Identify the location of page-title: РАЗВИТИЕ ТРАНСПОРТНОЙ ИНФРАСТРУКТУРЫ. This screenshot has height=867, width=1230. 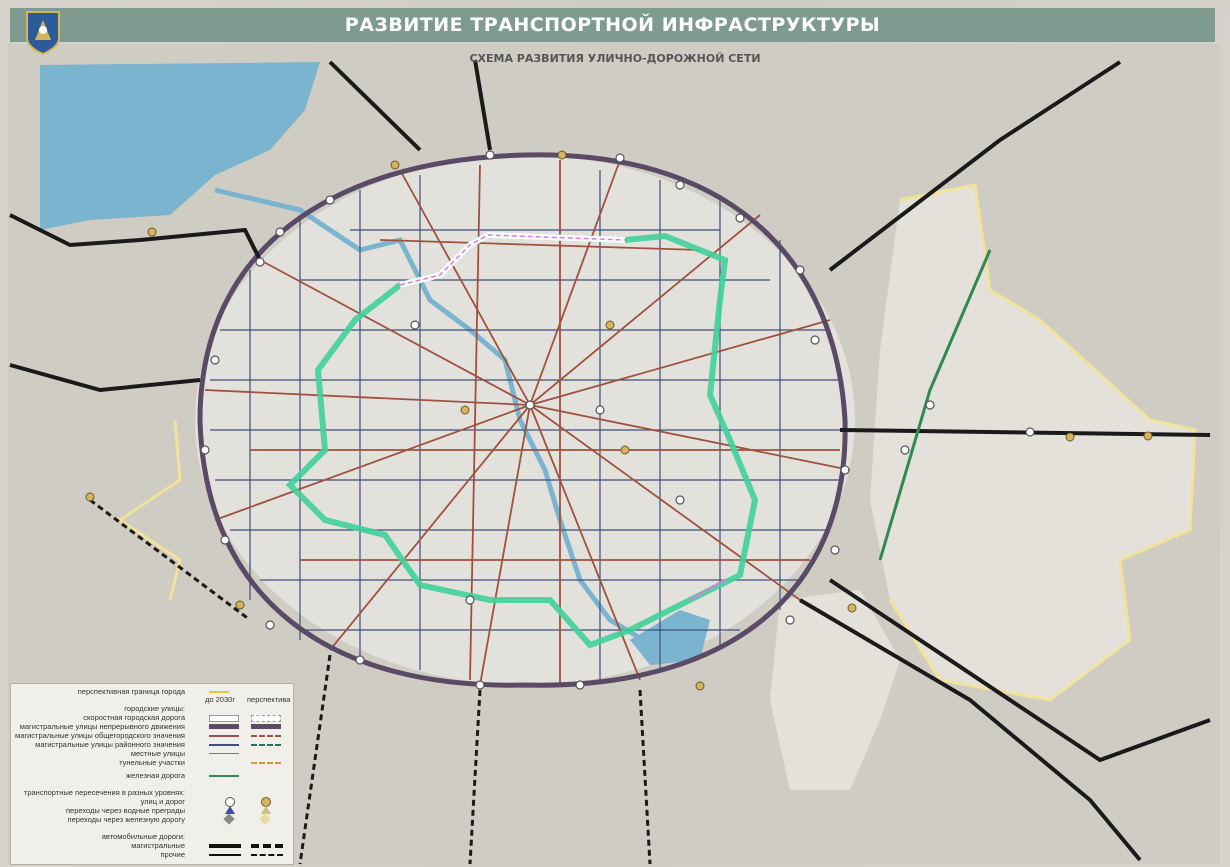
(612, 25).